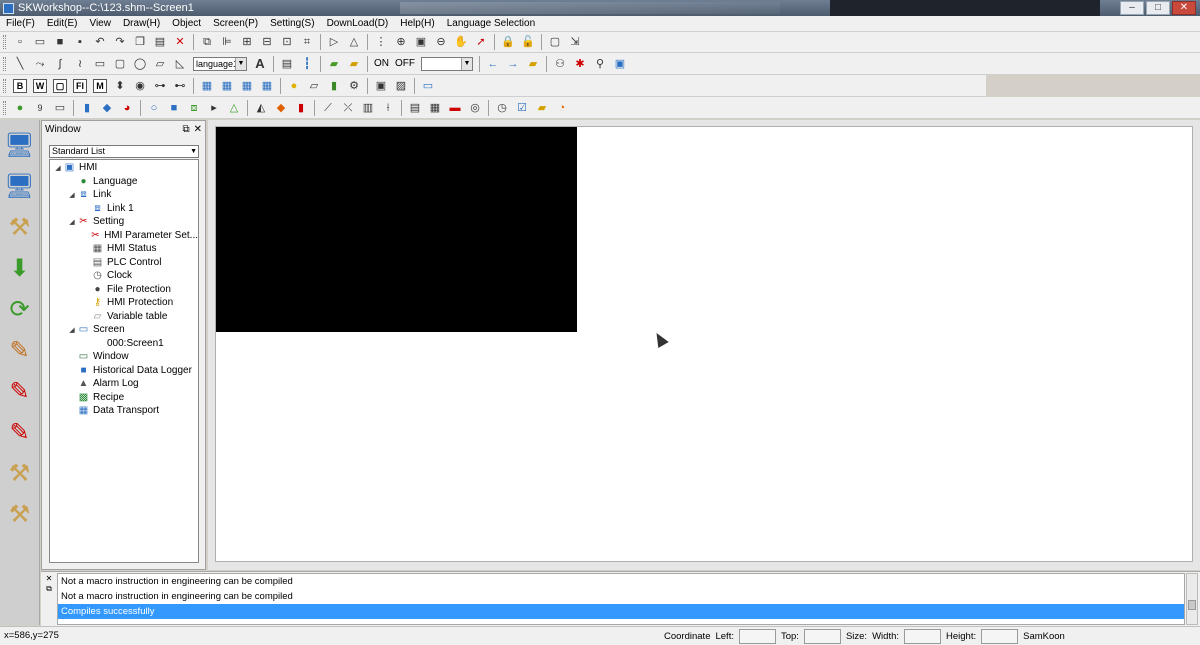  What do you see at coordinates (124, 411) in the screenshot?
I see `tree-item: ▦ Data Transport` at bounding box center [124, 411].